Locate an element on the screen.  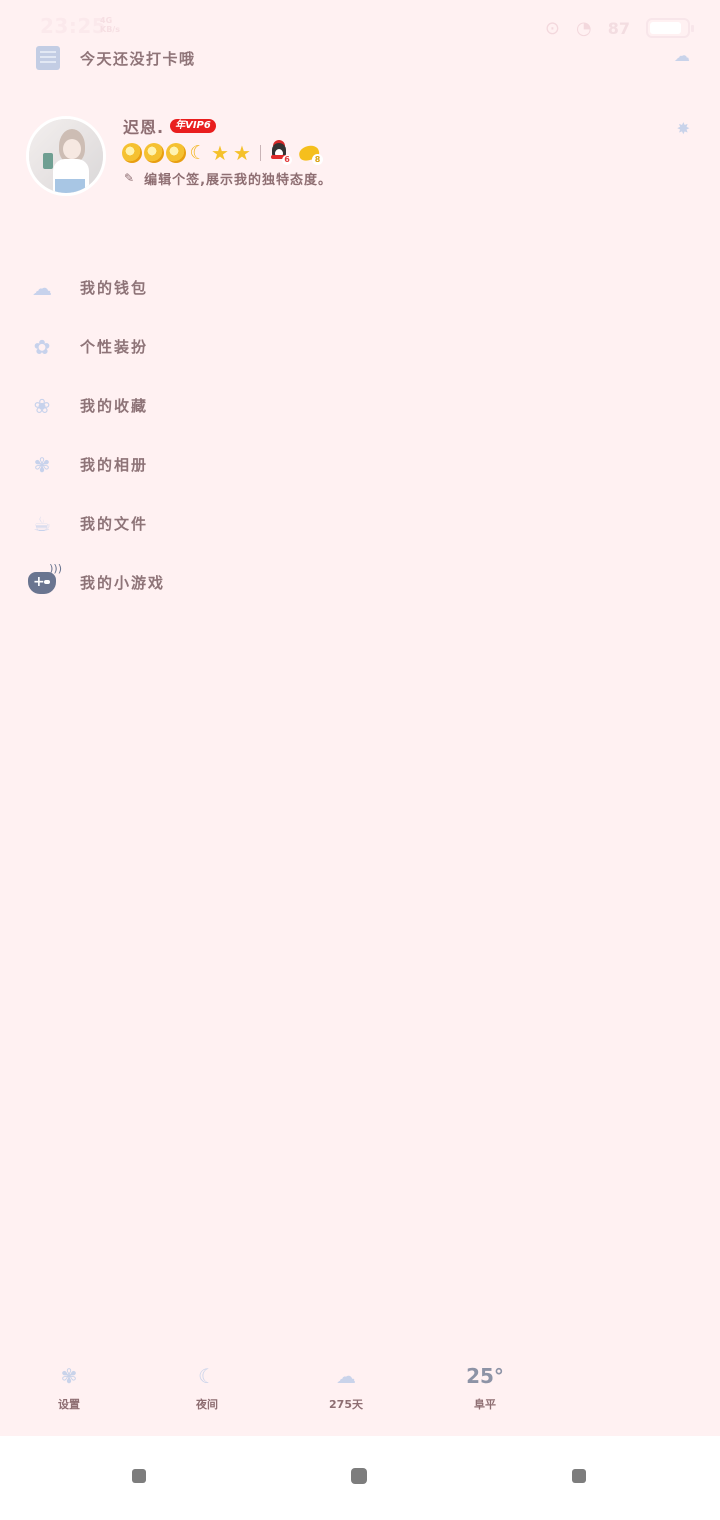
menu-label: 我的钱包 is located at coordinates (114, 288).